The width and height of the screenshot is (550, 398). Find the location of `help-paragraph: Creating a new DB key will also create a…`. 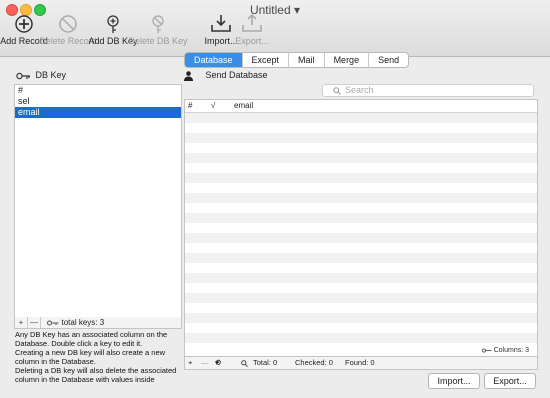

help-paragraph: Creating a new DB key will also create a… is located at coordinates (90, 357).